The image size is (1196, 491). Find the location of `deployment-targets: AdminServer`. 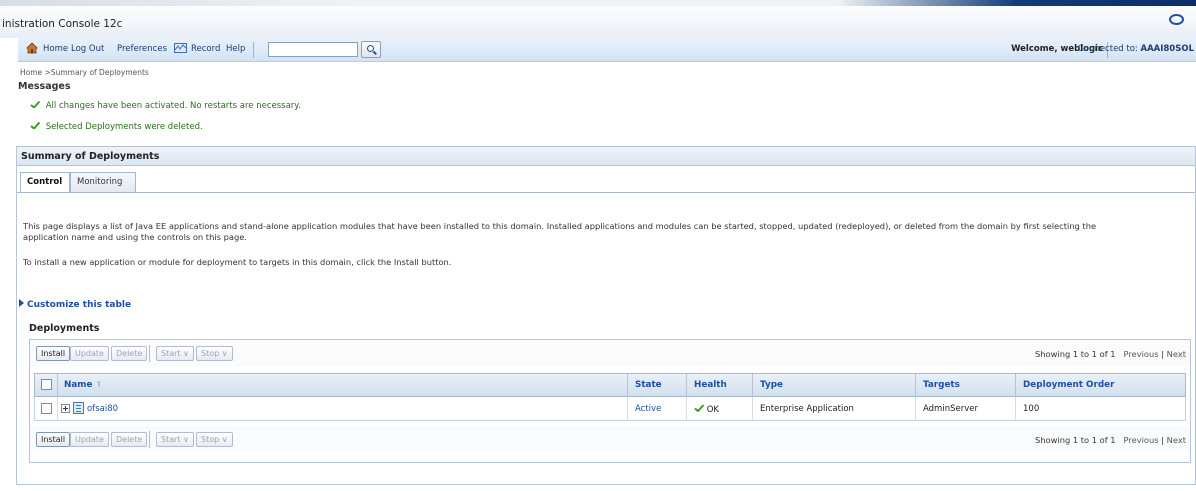

deployment-targets: AdminServer is located at coordinates (950, 409).